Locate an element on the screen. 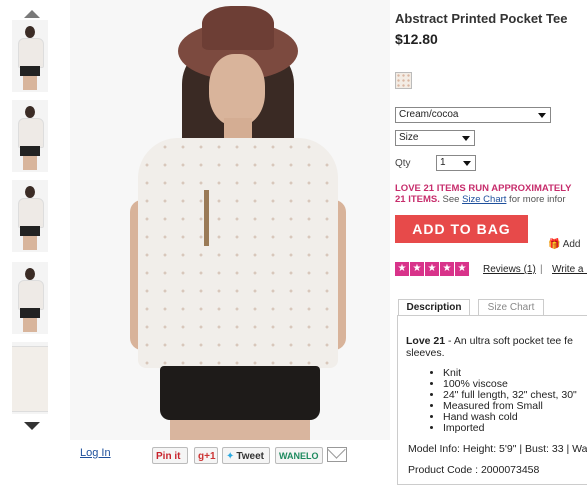  product-price: $12.80 is located at coordinates (416, 39).